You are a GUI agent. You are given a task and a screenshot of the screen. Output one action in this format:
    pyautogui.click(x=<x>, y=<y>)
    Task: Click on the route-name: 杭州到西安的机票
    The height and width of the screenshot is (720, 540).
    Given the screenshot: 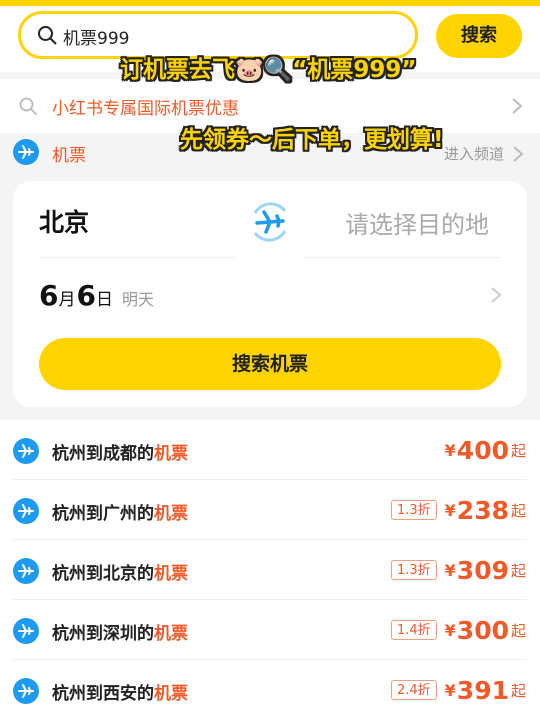 What is the action you would take?
    pyautogui.click(x=120, y=691)
    